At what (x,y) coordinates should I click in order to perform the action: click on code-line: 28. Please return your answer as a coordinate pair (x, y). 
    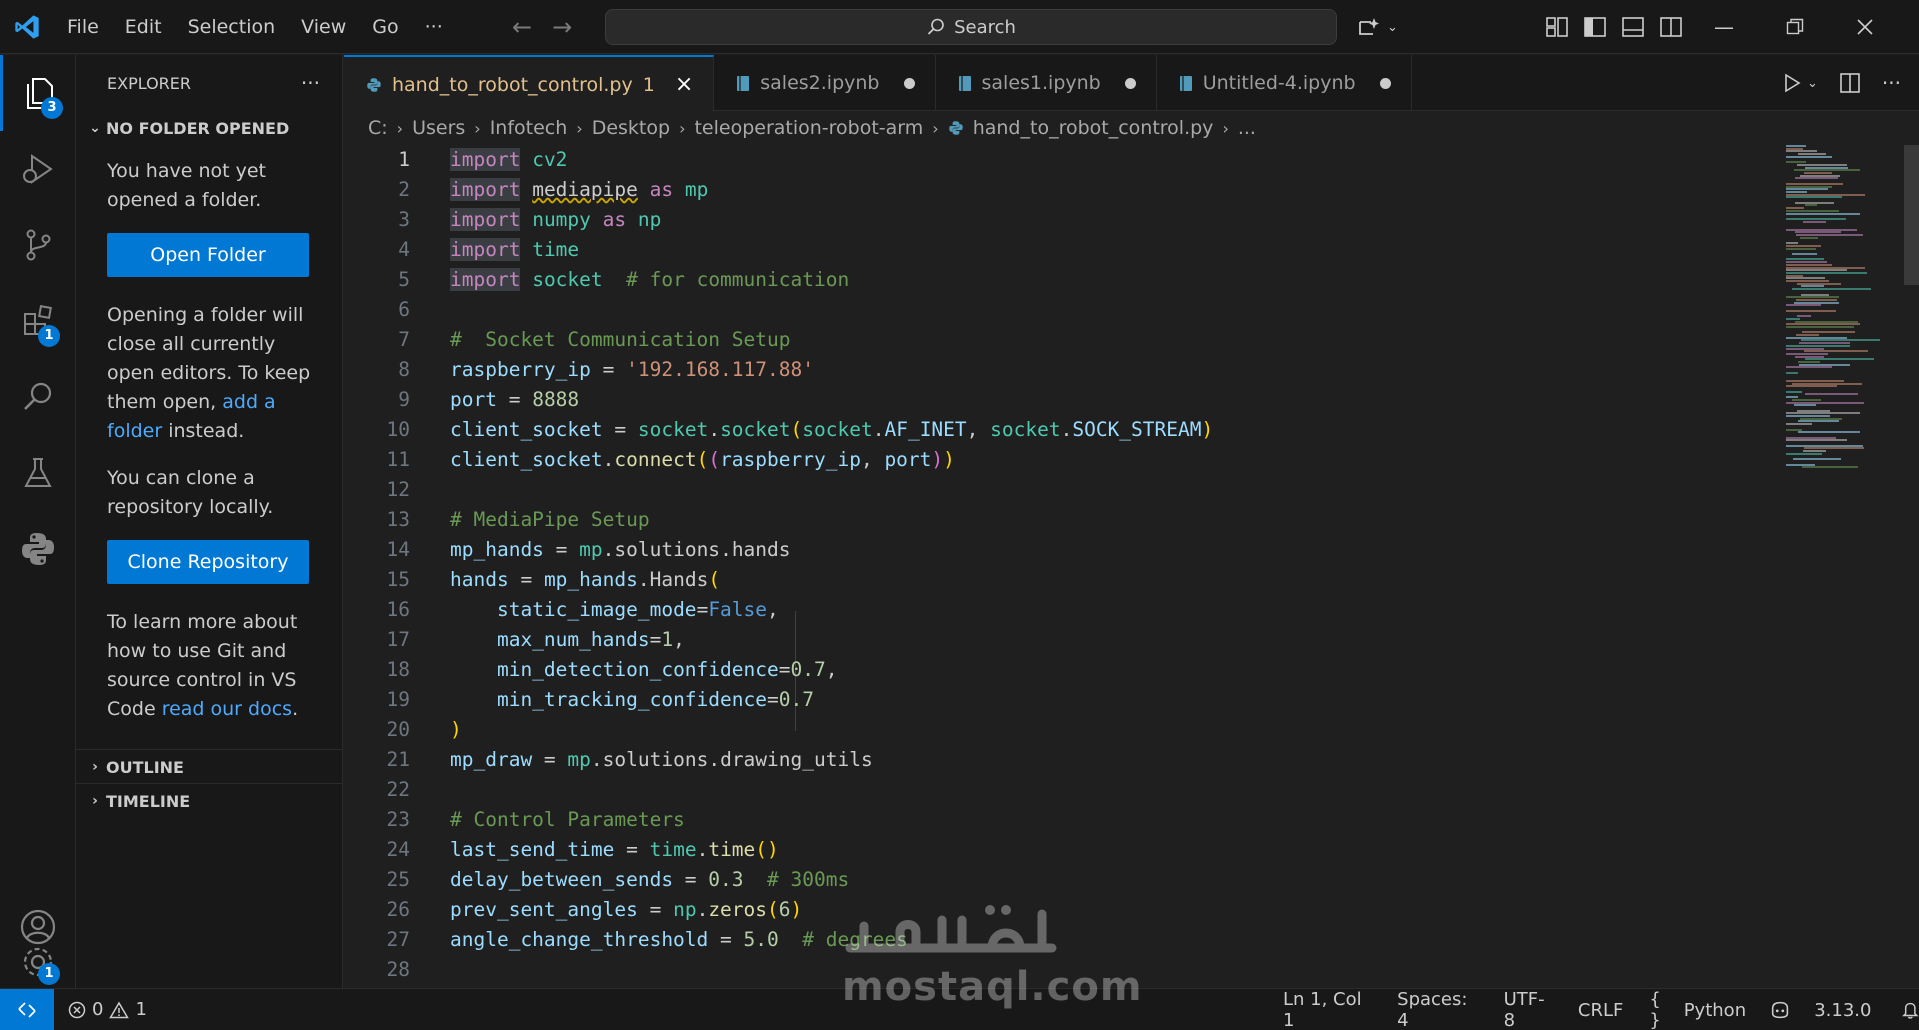
    Looking at the image, I should click on (1059, 970).